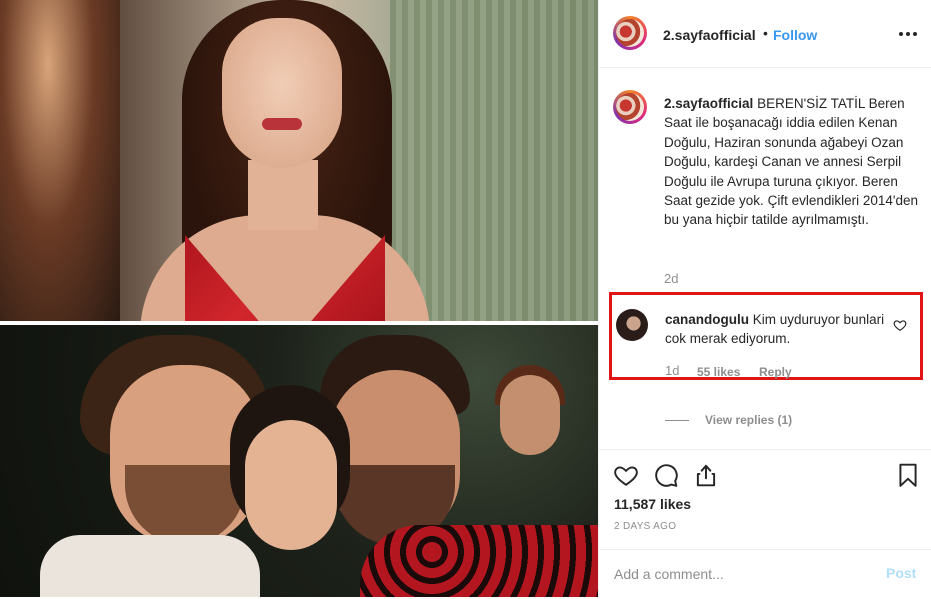  I want to click on post-timestamp: 2 DAYS AGO, so click(645, 526).